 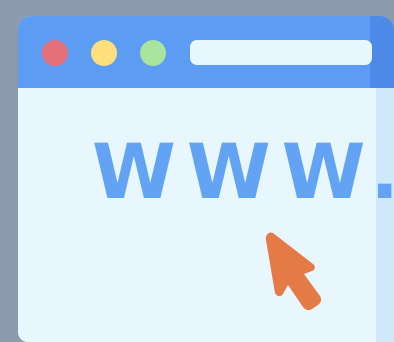 What do you see at coordinates (153, 53) in the screenshot?
I see `maximize-window-dot` at bounding box center [153, 53].